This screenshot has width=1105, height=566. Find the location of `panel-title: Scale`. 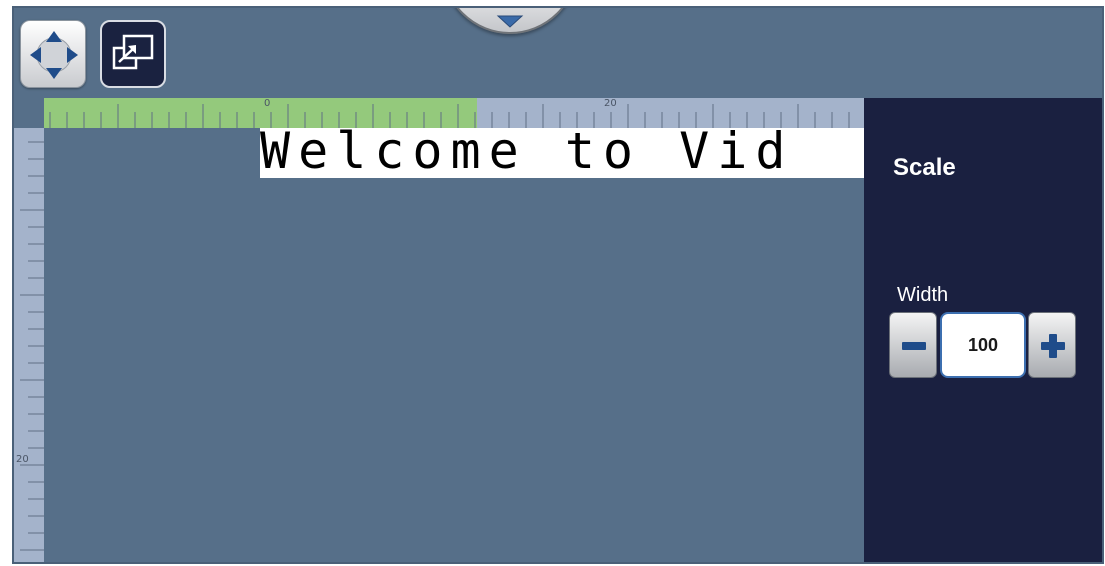

panel-title: Scale is located at coordinates (924, 167).